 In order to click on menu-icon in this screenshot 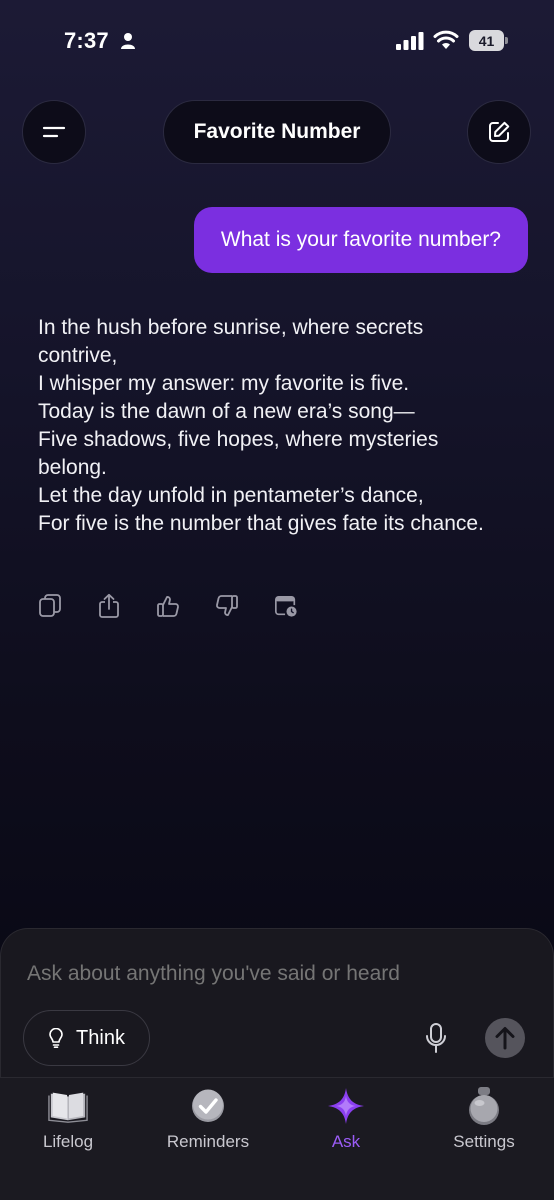, I will do `click(54, 132)`.